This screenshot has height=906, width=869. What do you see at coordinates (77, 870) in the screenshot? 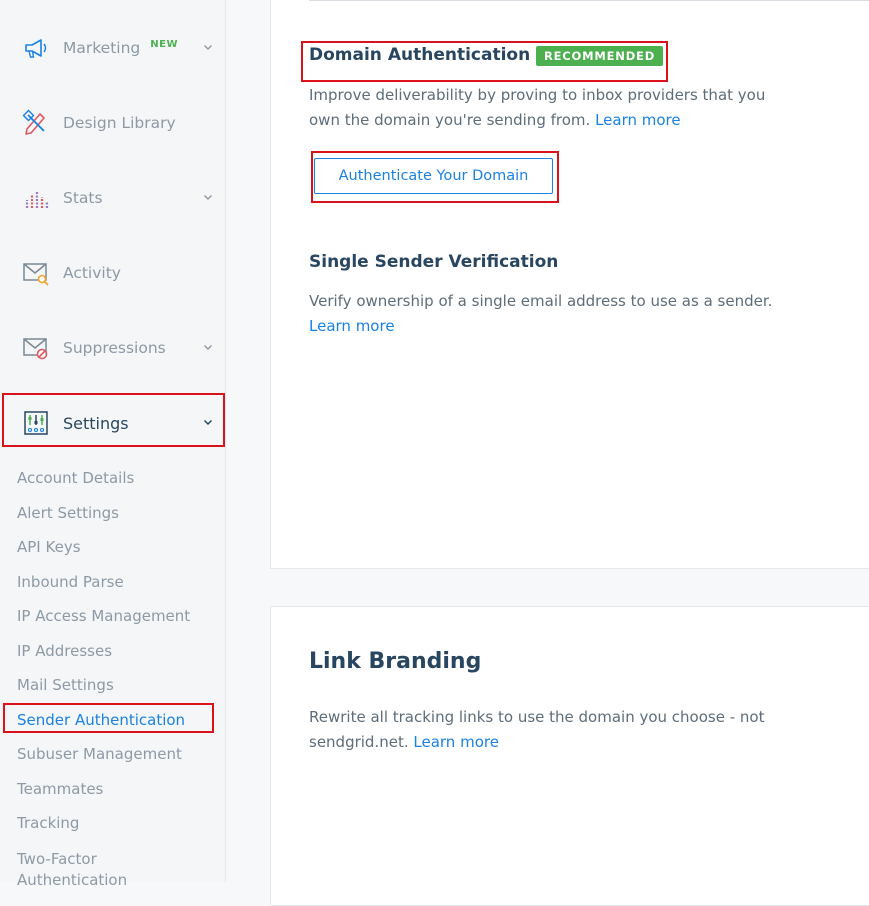
I see `sidebar-sub-two-factor-authentication: Two-Factor Authentication` at bounding box center [77, 870].